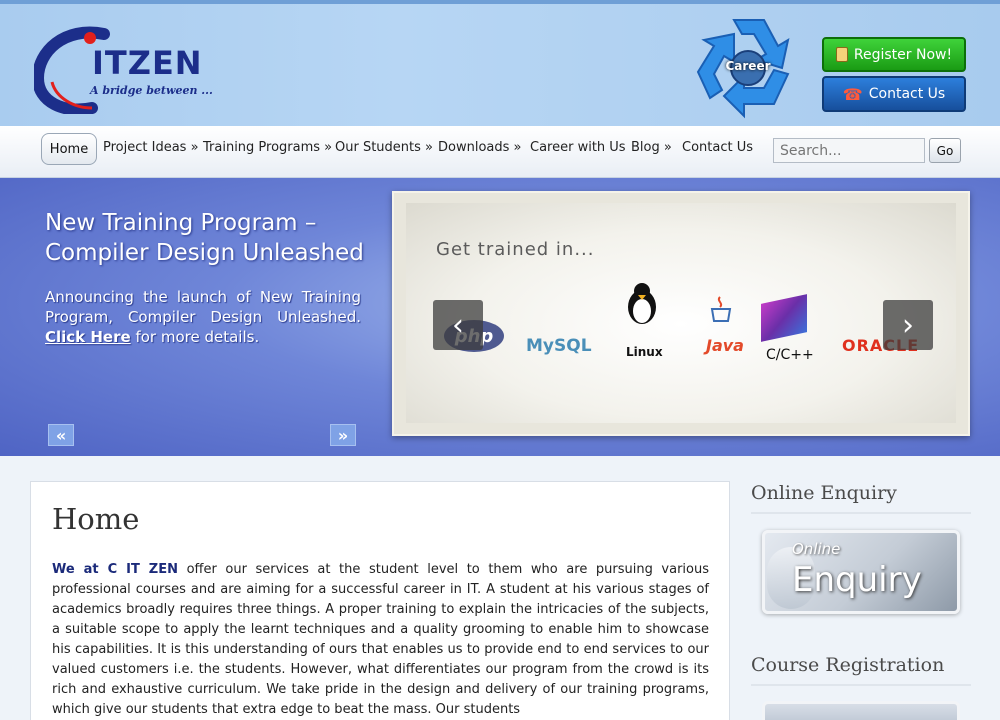 This screenshot has height=720, width=1000. What do you see at coordinates (907, 94) in the screenshot?
I see `contact-us-label: Contact Us` at bounding box center [907, 94].